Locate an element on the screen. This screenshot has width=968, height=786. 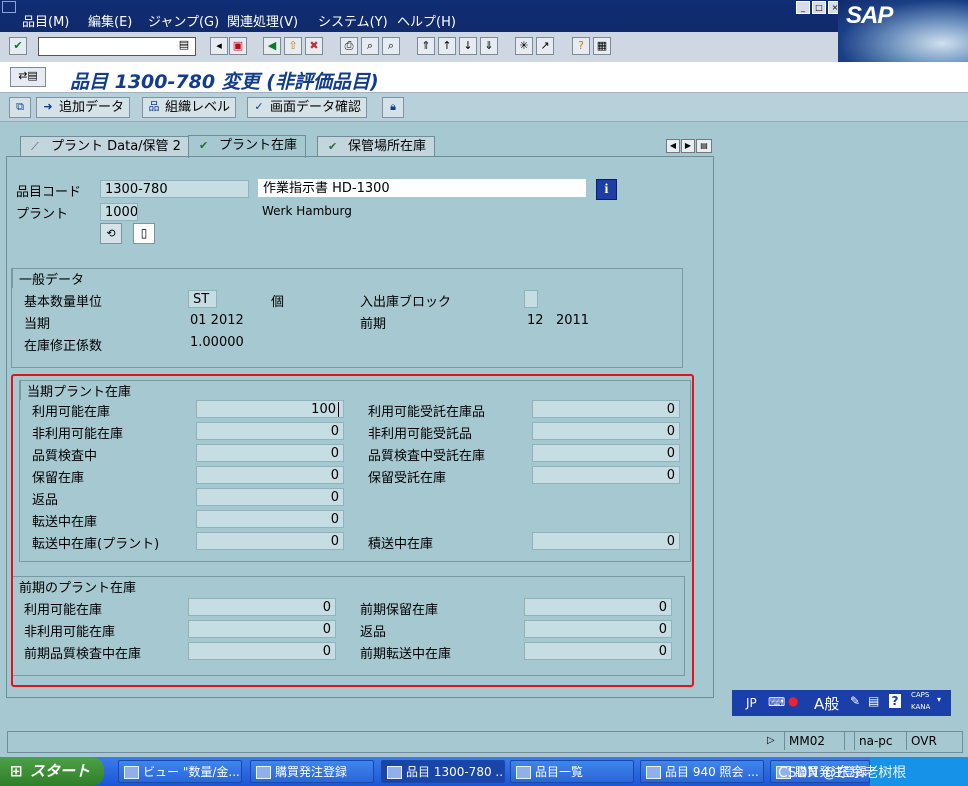
insert-mode: OVR is located at coordinates (923, 741).